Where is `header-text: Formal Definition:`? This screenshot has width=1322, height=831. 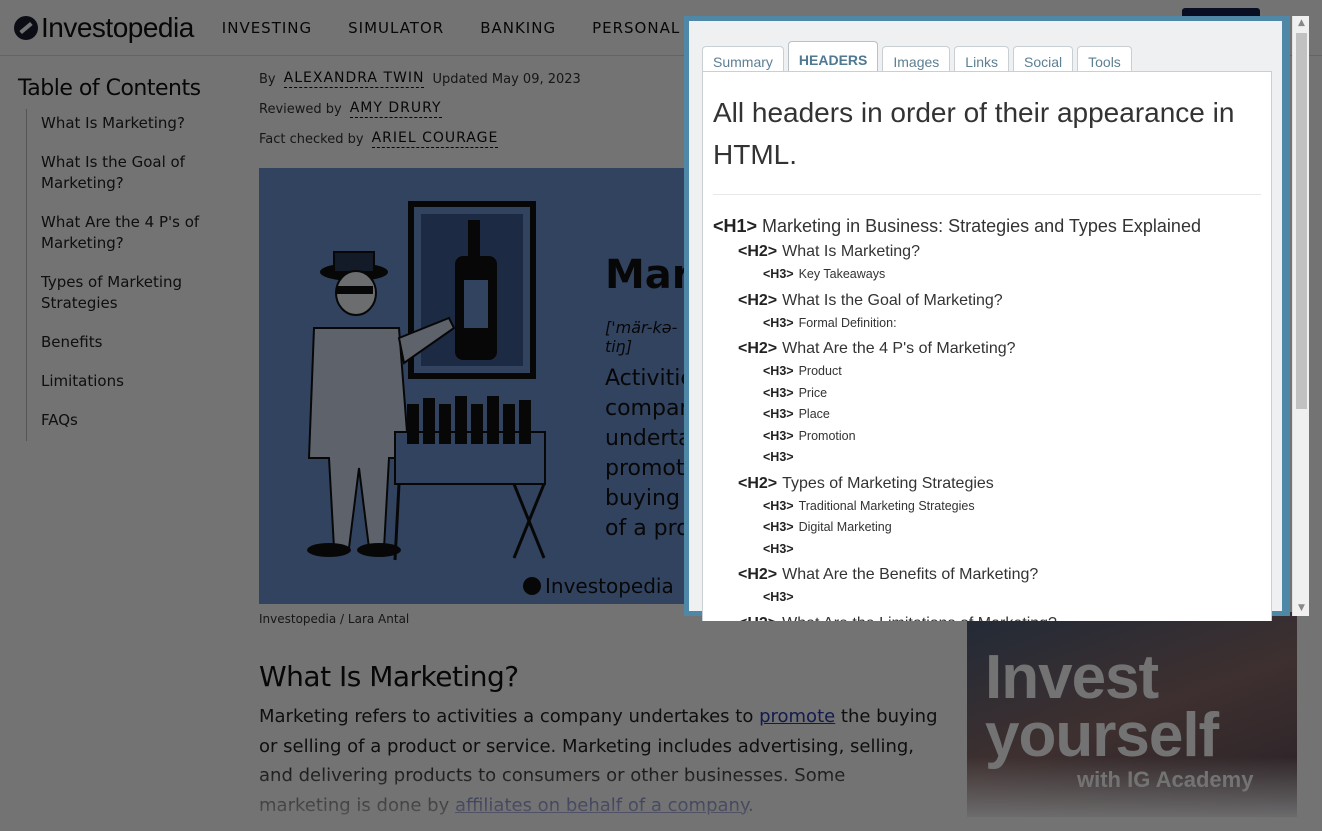 header-text: Formal Definition: is located at coordinates (847, 322).